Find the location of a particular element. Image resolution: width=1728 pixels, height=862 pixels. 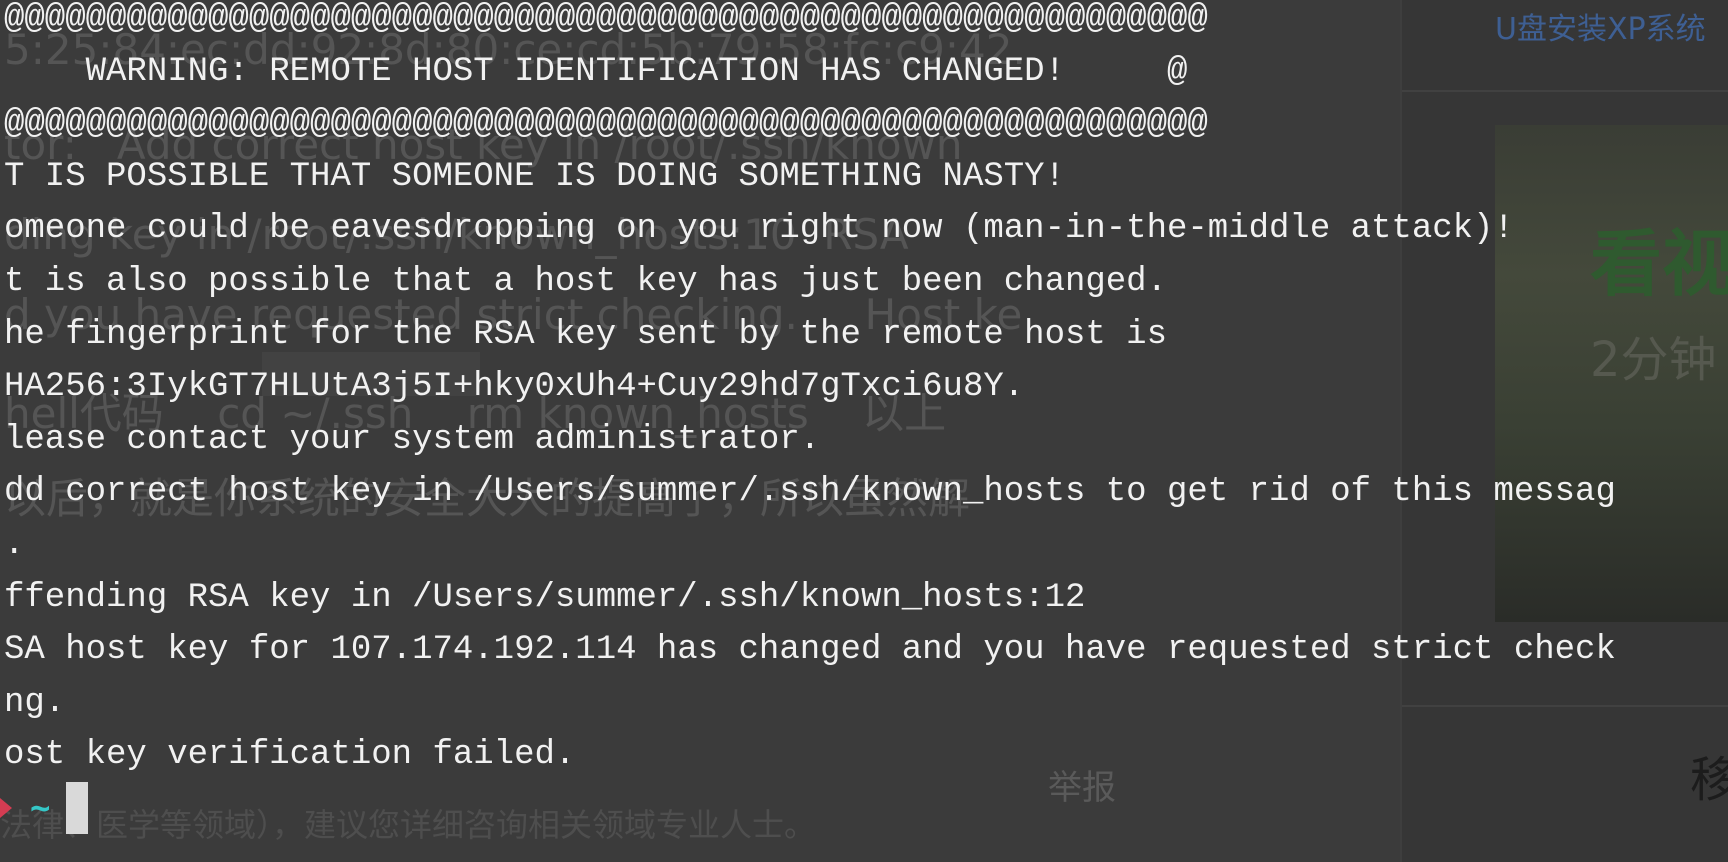

terminal-line: ng. is located at coordinates (35, 702).